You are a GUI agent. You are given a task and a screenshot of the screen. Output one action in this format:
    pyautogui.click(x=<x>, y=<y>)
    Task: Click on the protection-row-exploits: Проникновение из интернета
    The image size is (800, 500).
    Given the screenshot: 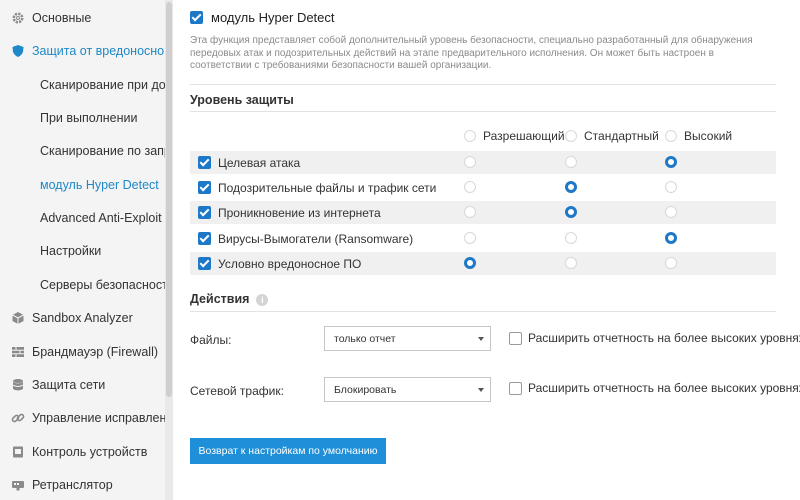 What is the action you would take?
    pyautogui.click(x=483, y=212)
    